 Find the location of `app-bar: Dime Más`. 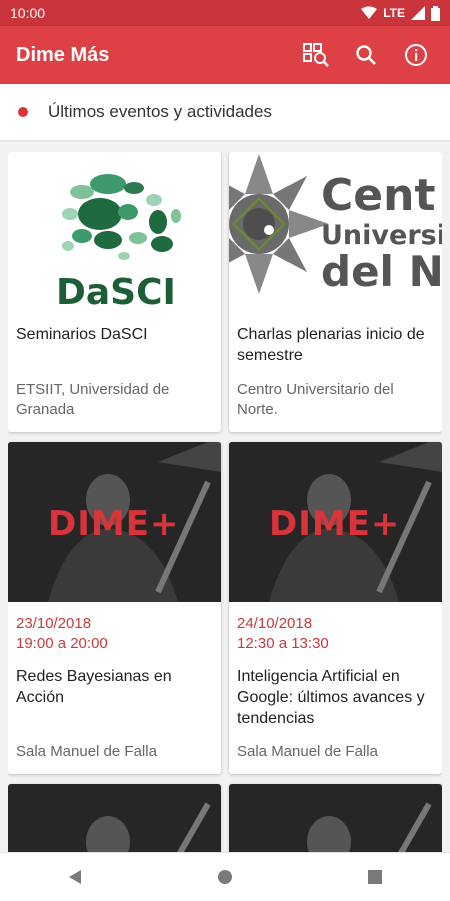

app-bar: Dime Más is located at coordinates (225, 55).